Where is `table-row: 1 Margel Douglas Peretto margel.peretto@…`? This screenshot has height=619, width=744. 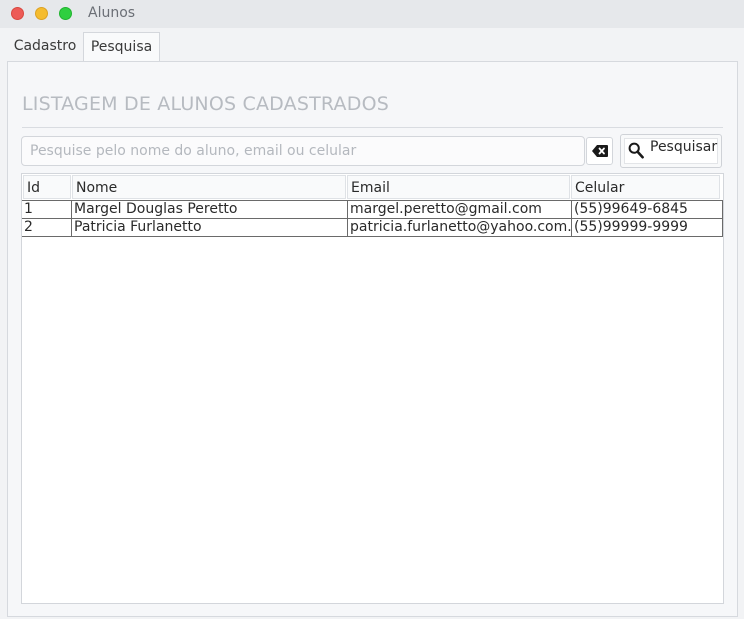 table-row: 1 Margel Douglas Peretto margel.peretto@… is located at coordinates (372, 209).